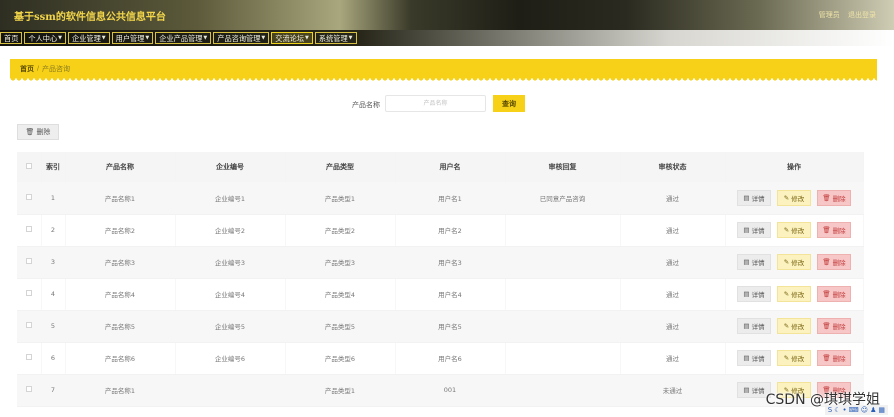 The width and height of the screenshot is (894, 417). What do you see at coordinates (673, 390) in the screenshot?
I see `cell-status: 未通过` at bounding box center [673, 390].